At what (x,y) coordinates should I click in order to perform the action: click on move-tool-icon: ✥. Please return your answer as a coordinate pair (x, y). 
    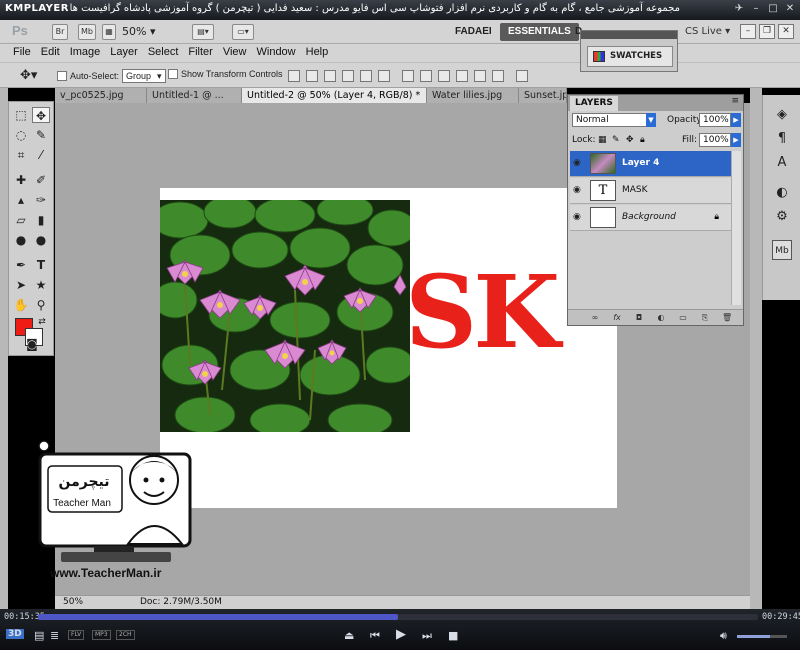
    Looking at the image, I should click on (41, 115).